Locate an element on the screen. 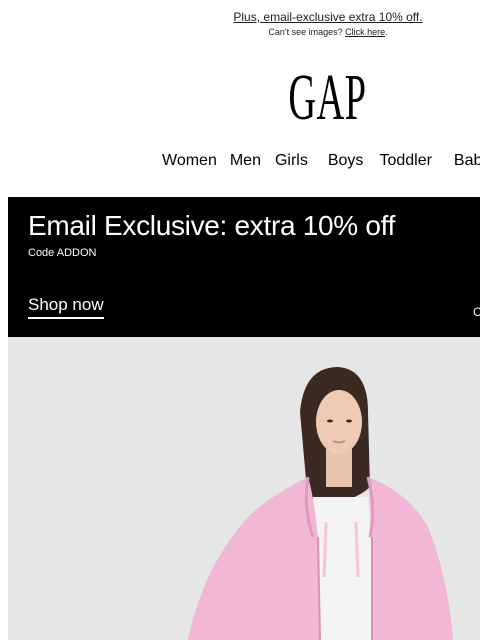  nav-toddler: Toddler is located at coordinates (405, 161).